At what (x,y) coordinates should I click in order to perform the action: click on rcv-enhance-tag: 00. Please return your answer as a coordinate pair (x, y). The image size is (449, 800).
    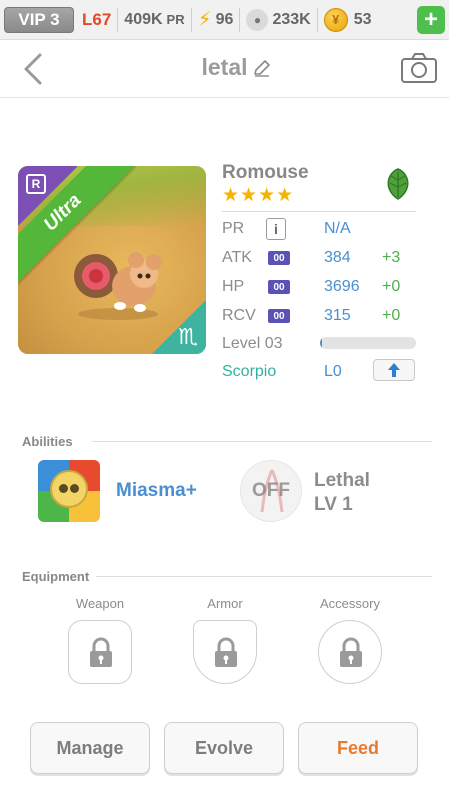
    Looking at the image, I should click on (279, 316).